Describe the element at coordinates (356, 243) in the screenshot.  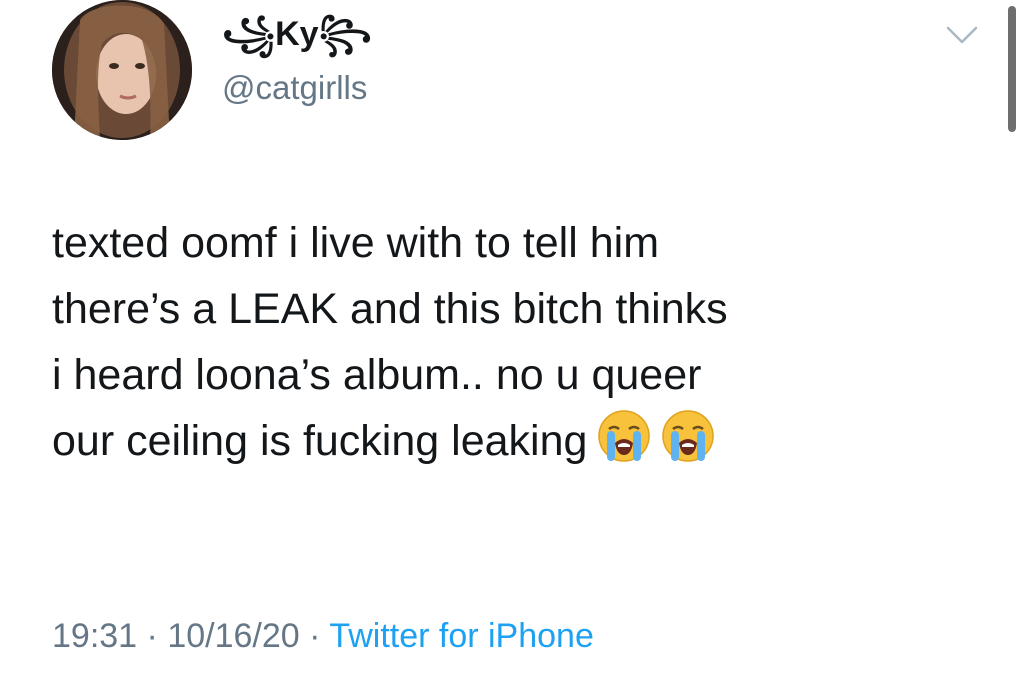
I see `tweet-text-line: texted oomf i live with to tell him` at that location.